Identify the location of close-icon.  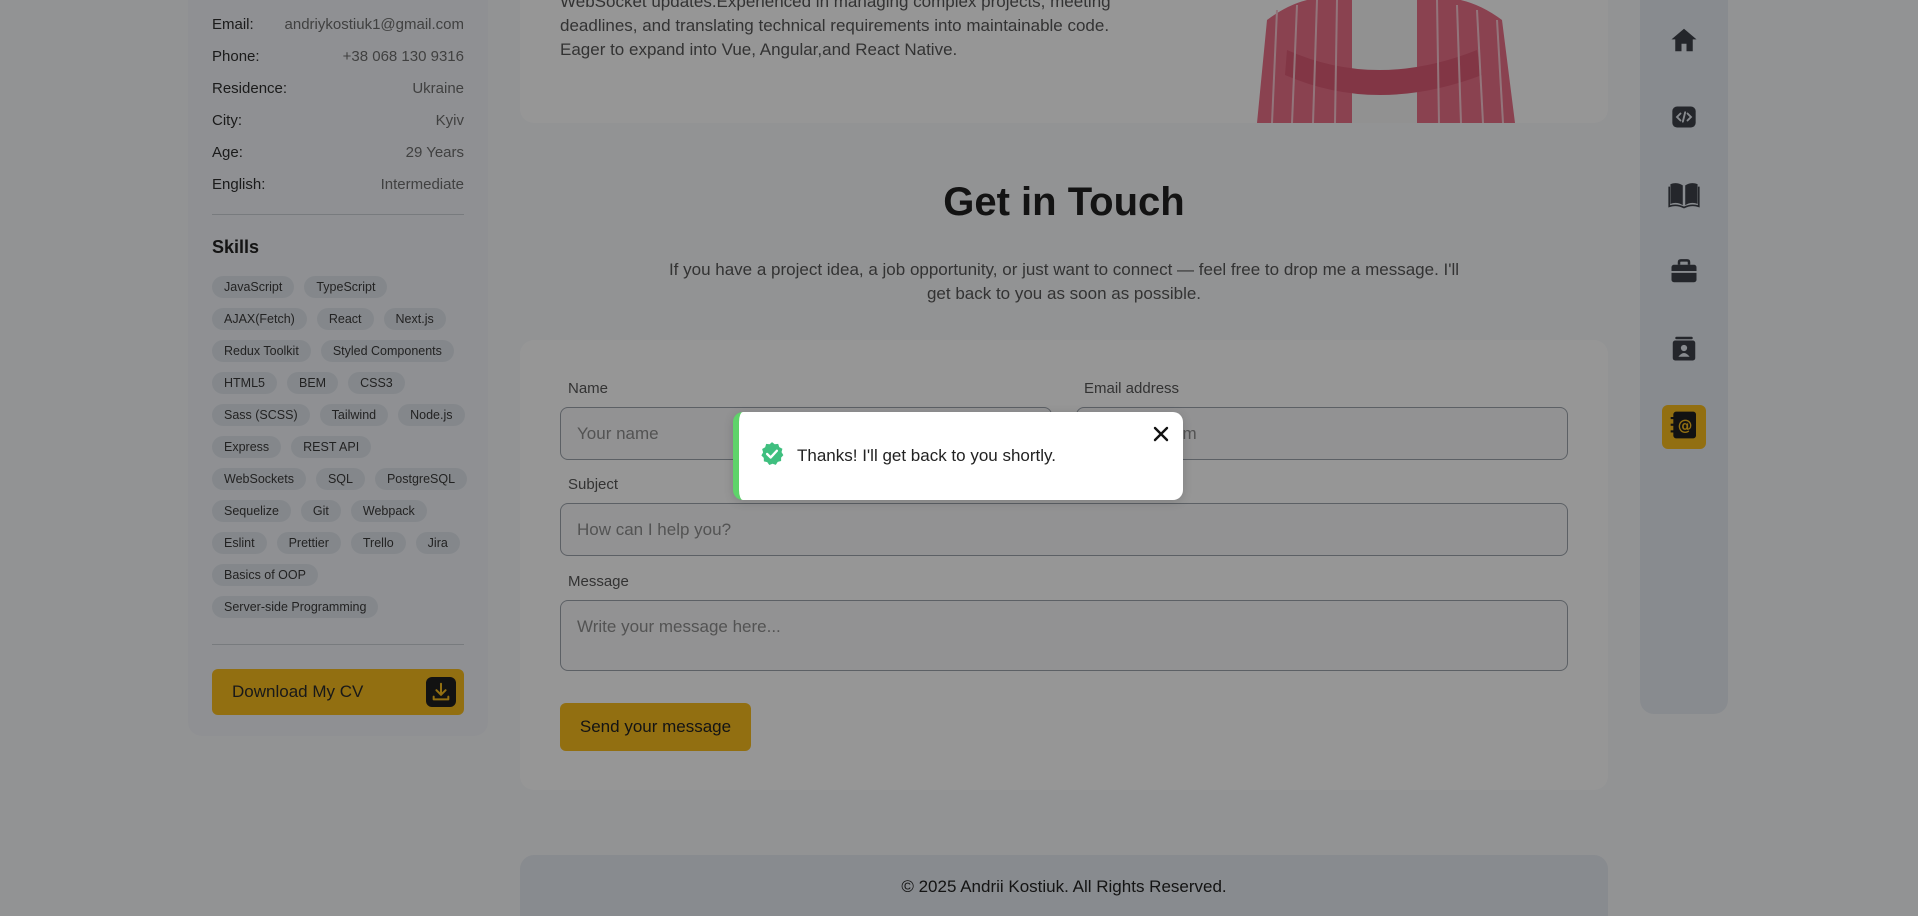
(1161, 434).